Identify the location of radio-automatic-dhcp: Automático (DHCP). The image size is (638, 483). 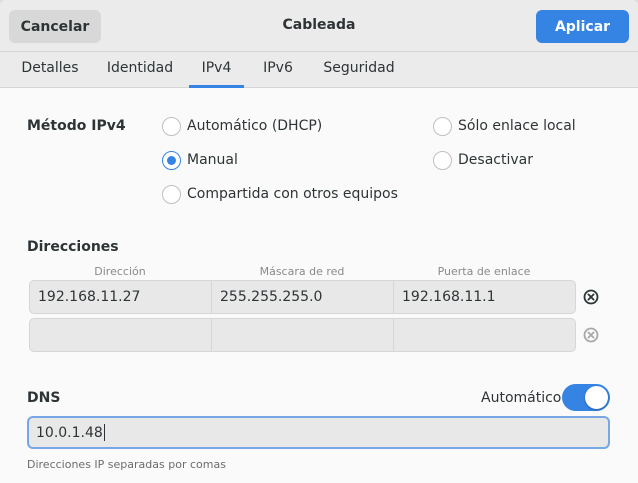
(242, 126).